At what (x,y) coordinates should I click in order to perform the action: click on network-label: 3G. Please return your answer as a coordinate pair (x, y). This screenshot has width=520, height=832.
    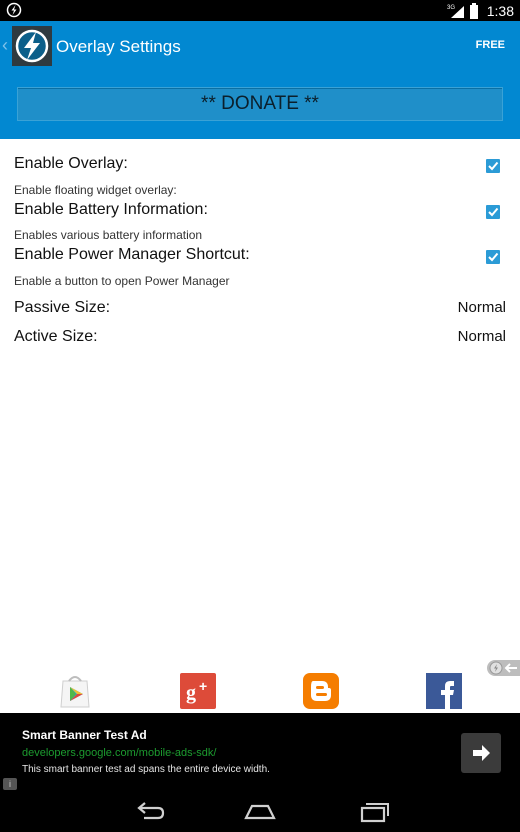
    Looking at the image, I should click on (451, 8).